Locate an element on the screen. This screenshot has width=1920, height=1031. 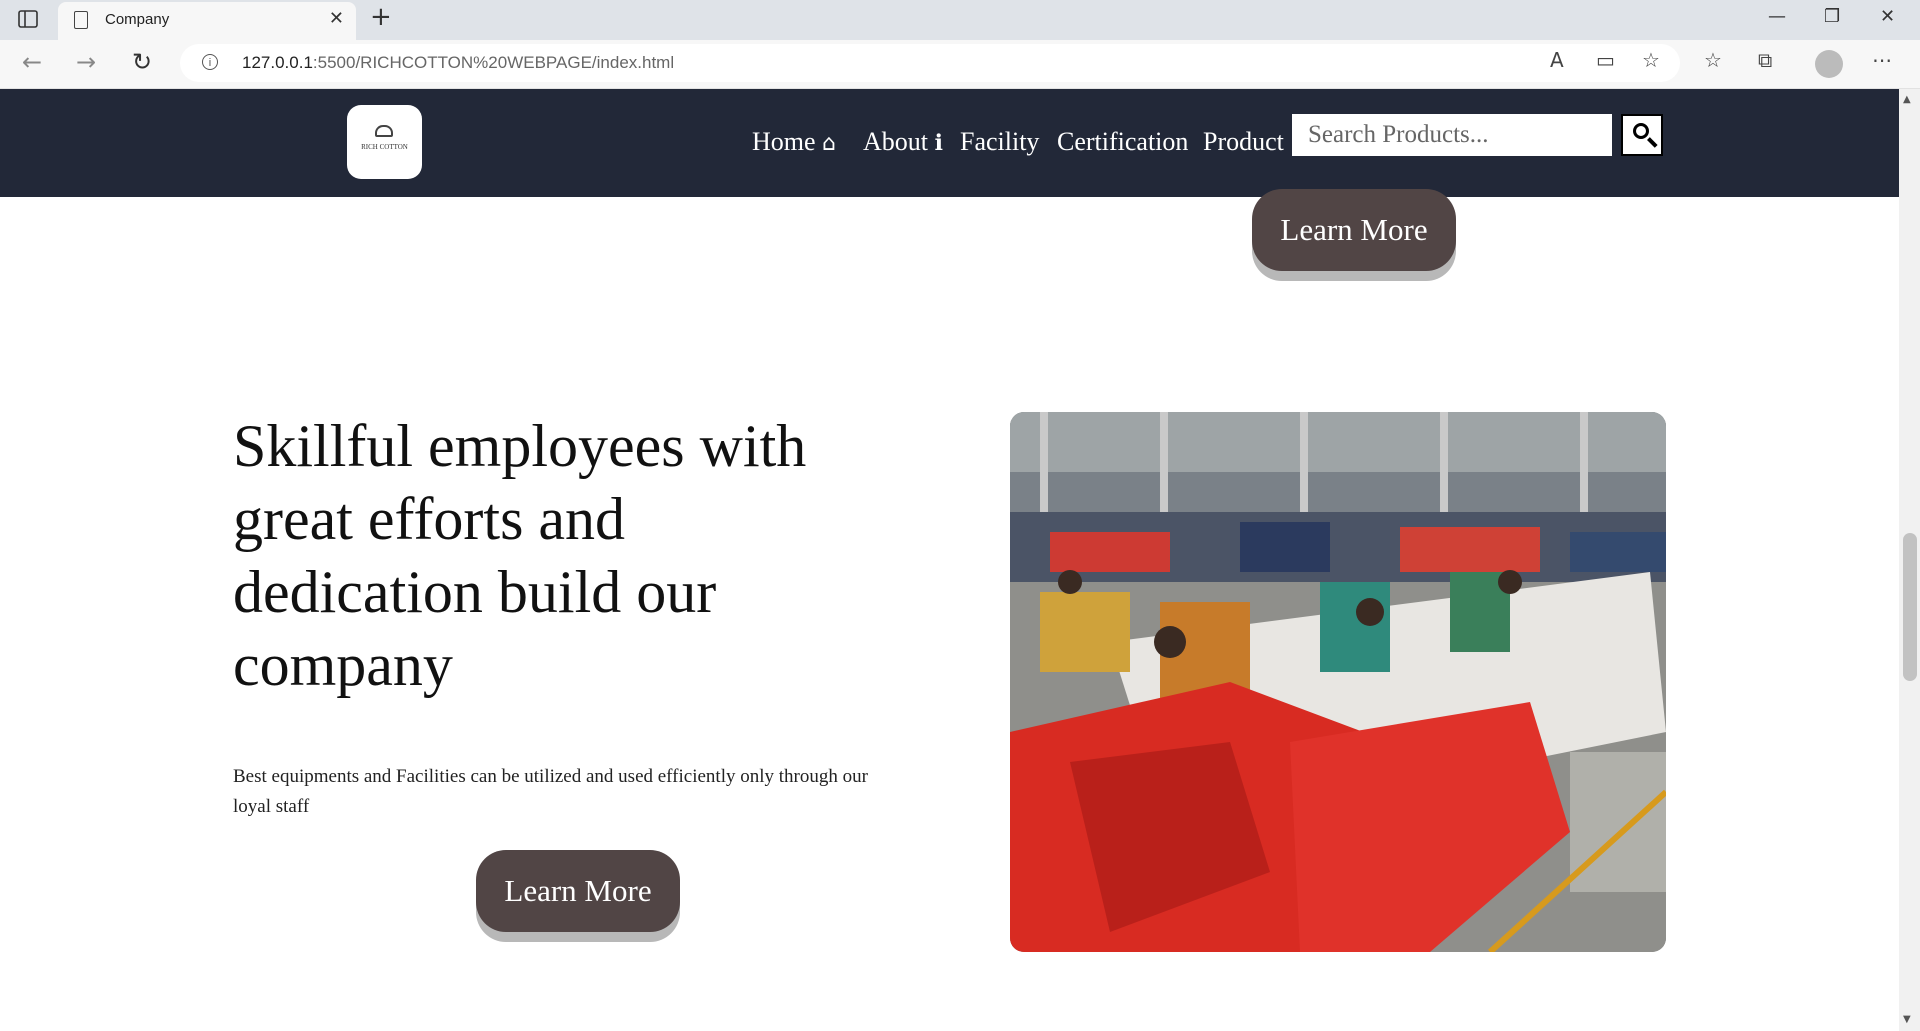
nav-facility: Facility is located at coordinates (999, 142).